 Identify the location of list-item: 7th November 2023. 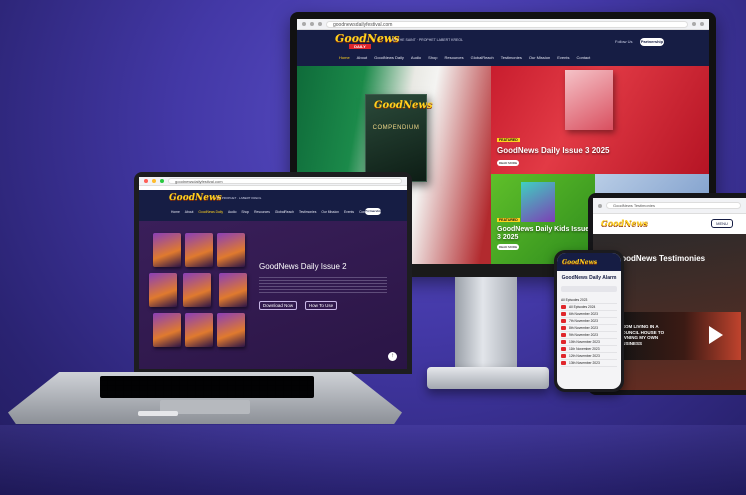
(589, 321).